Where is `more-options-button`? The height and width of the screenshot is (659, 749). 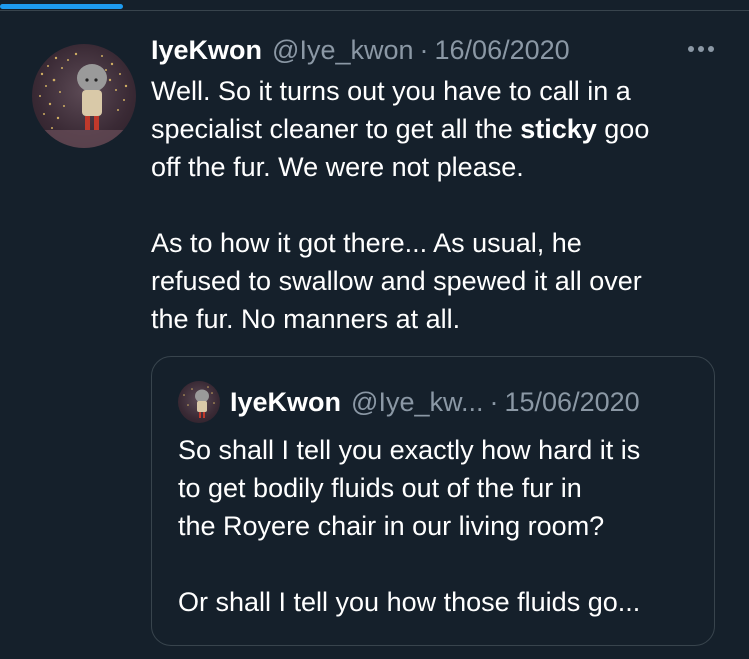
more-options-button is located at coordinates (701, 49).